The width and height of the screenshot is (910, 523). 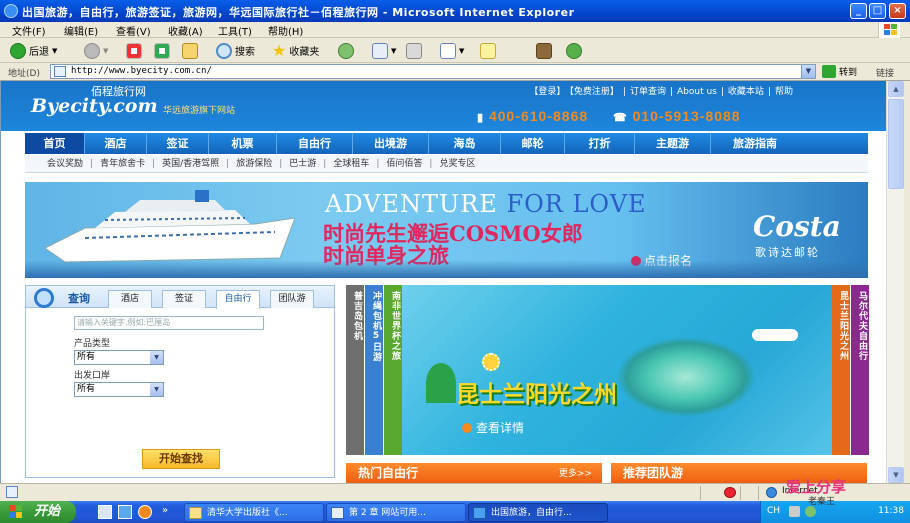 What do you see at coordinates (393, 51) in the screenshot?
I see `mail-dropdown-icon: ▼` at bounding box center [393, 51].